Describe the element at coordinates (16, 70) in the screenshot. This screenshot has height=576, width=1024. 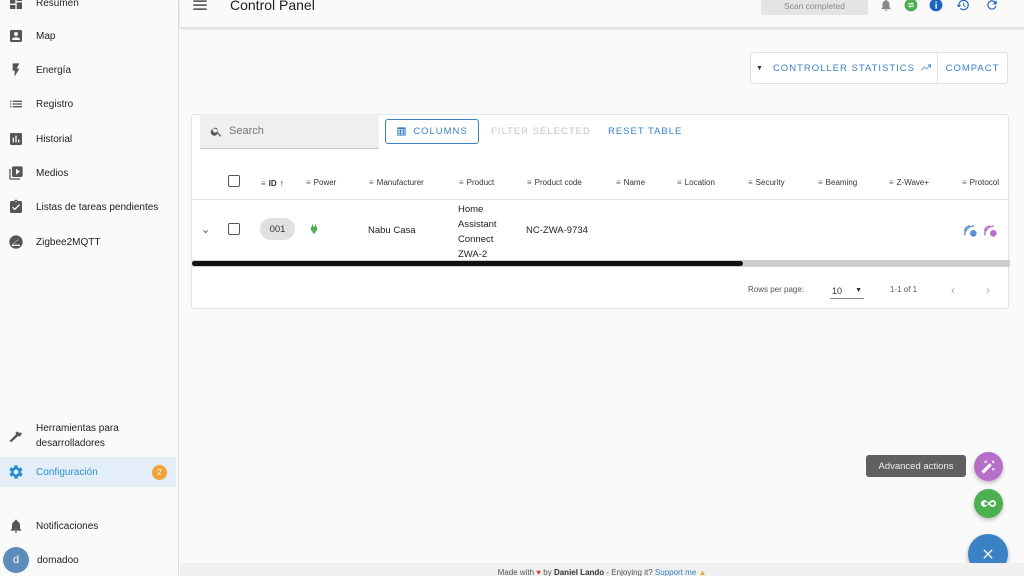
I see `lightning-icon` at that location.